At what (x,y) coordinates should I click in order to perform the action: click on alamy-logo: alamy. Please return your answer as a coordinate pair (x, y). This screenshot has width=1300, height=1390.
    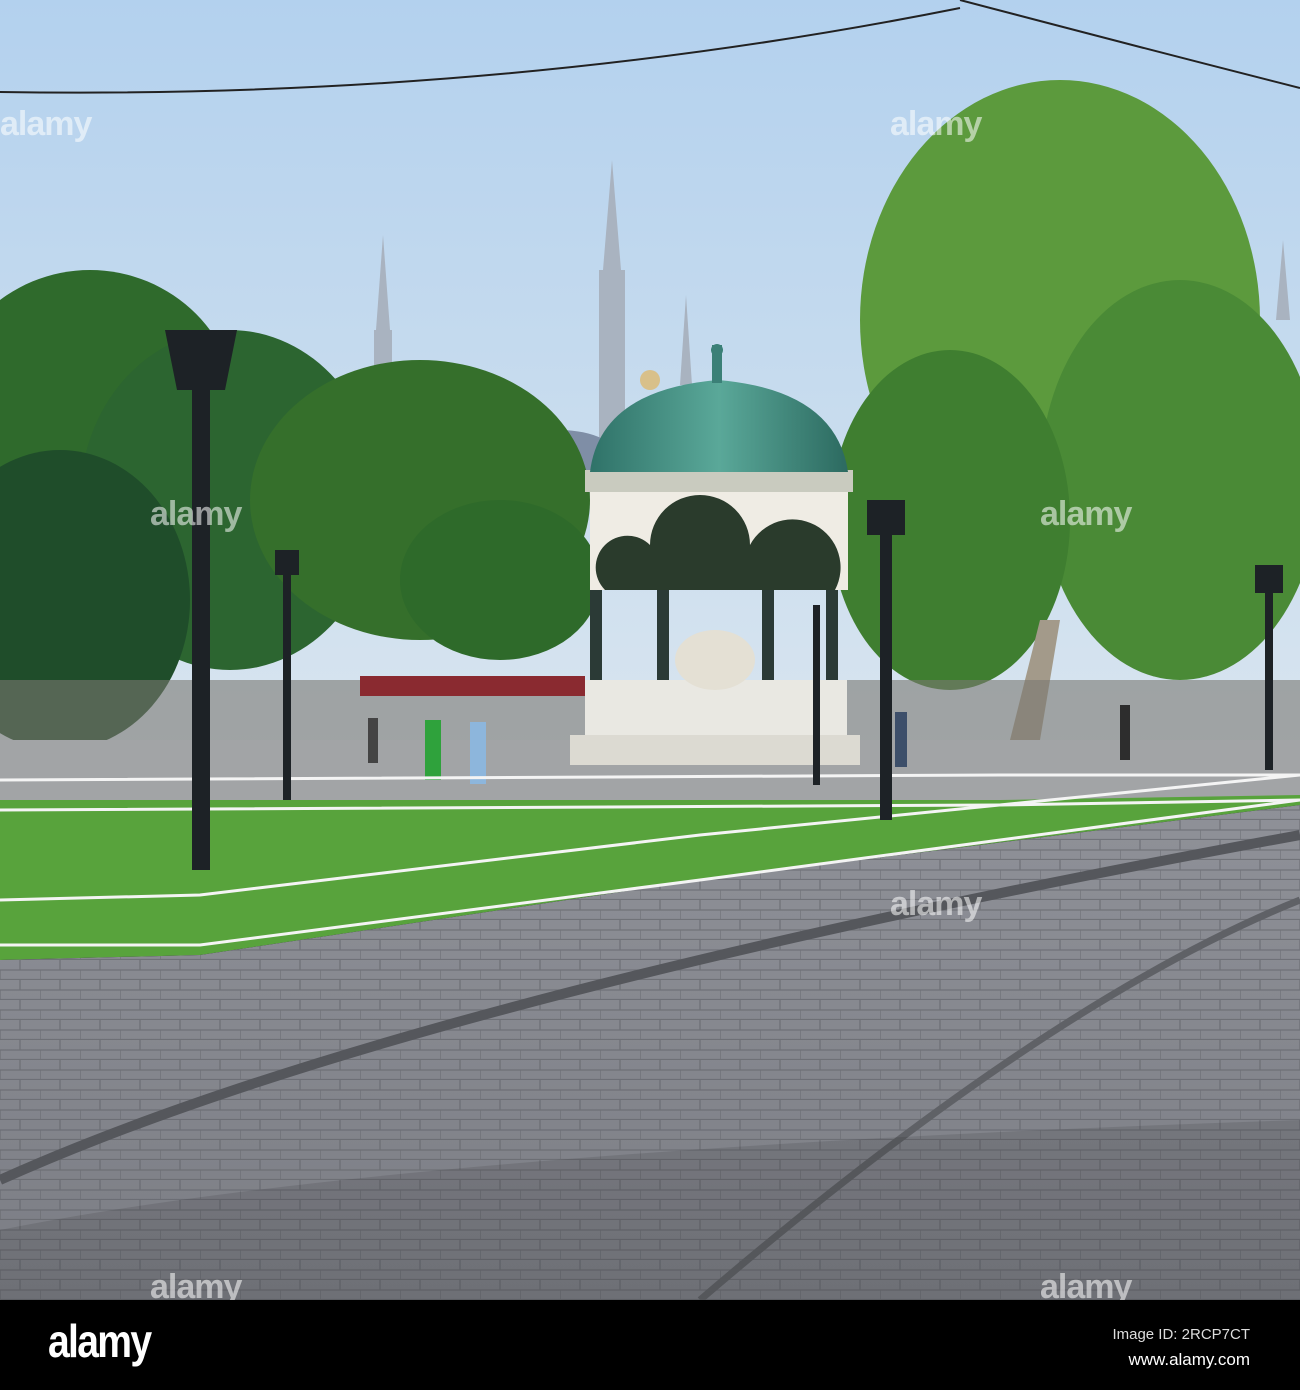
    Looking at the image, I should click on (100, 1341).